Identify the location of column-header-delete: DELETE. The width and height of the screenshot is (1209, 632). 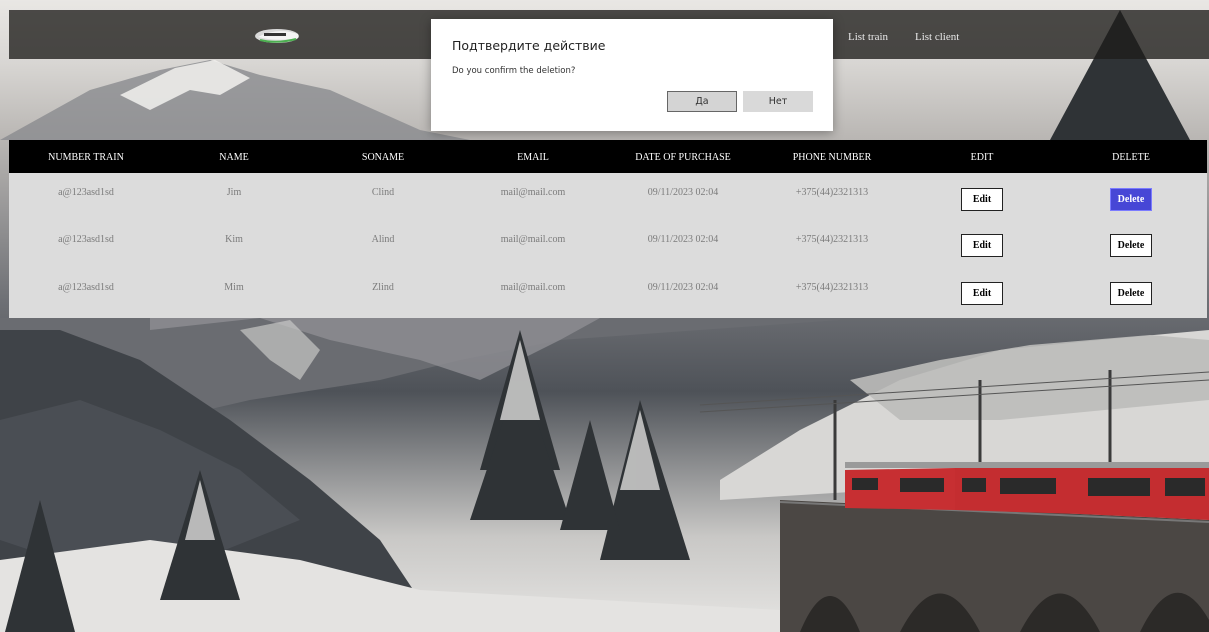
(1131, 157).